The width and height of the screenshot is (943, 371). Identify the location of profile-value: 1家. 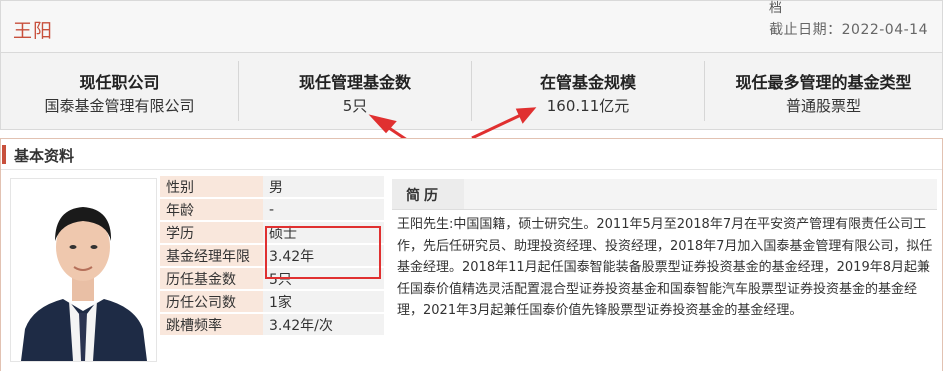
(323, 302).